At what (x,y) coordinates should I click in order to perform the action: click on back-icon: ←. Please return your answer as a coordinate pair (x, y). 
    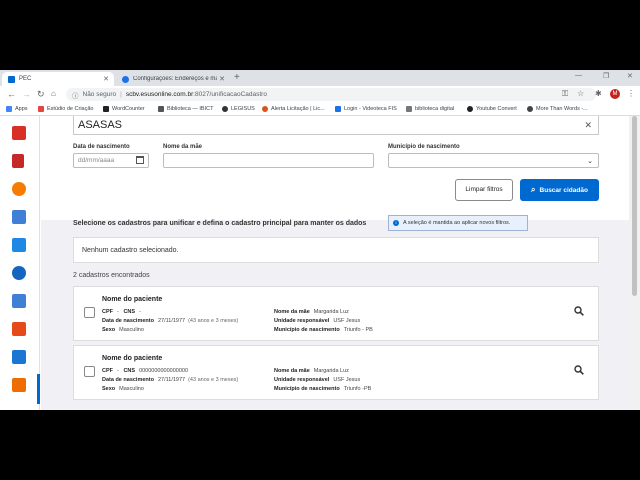
    Looking at the image, I should click on (11, 94).